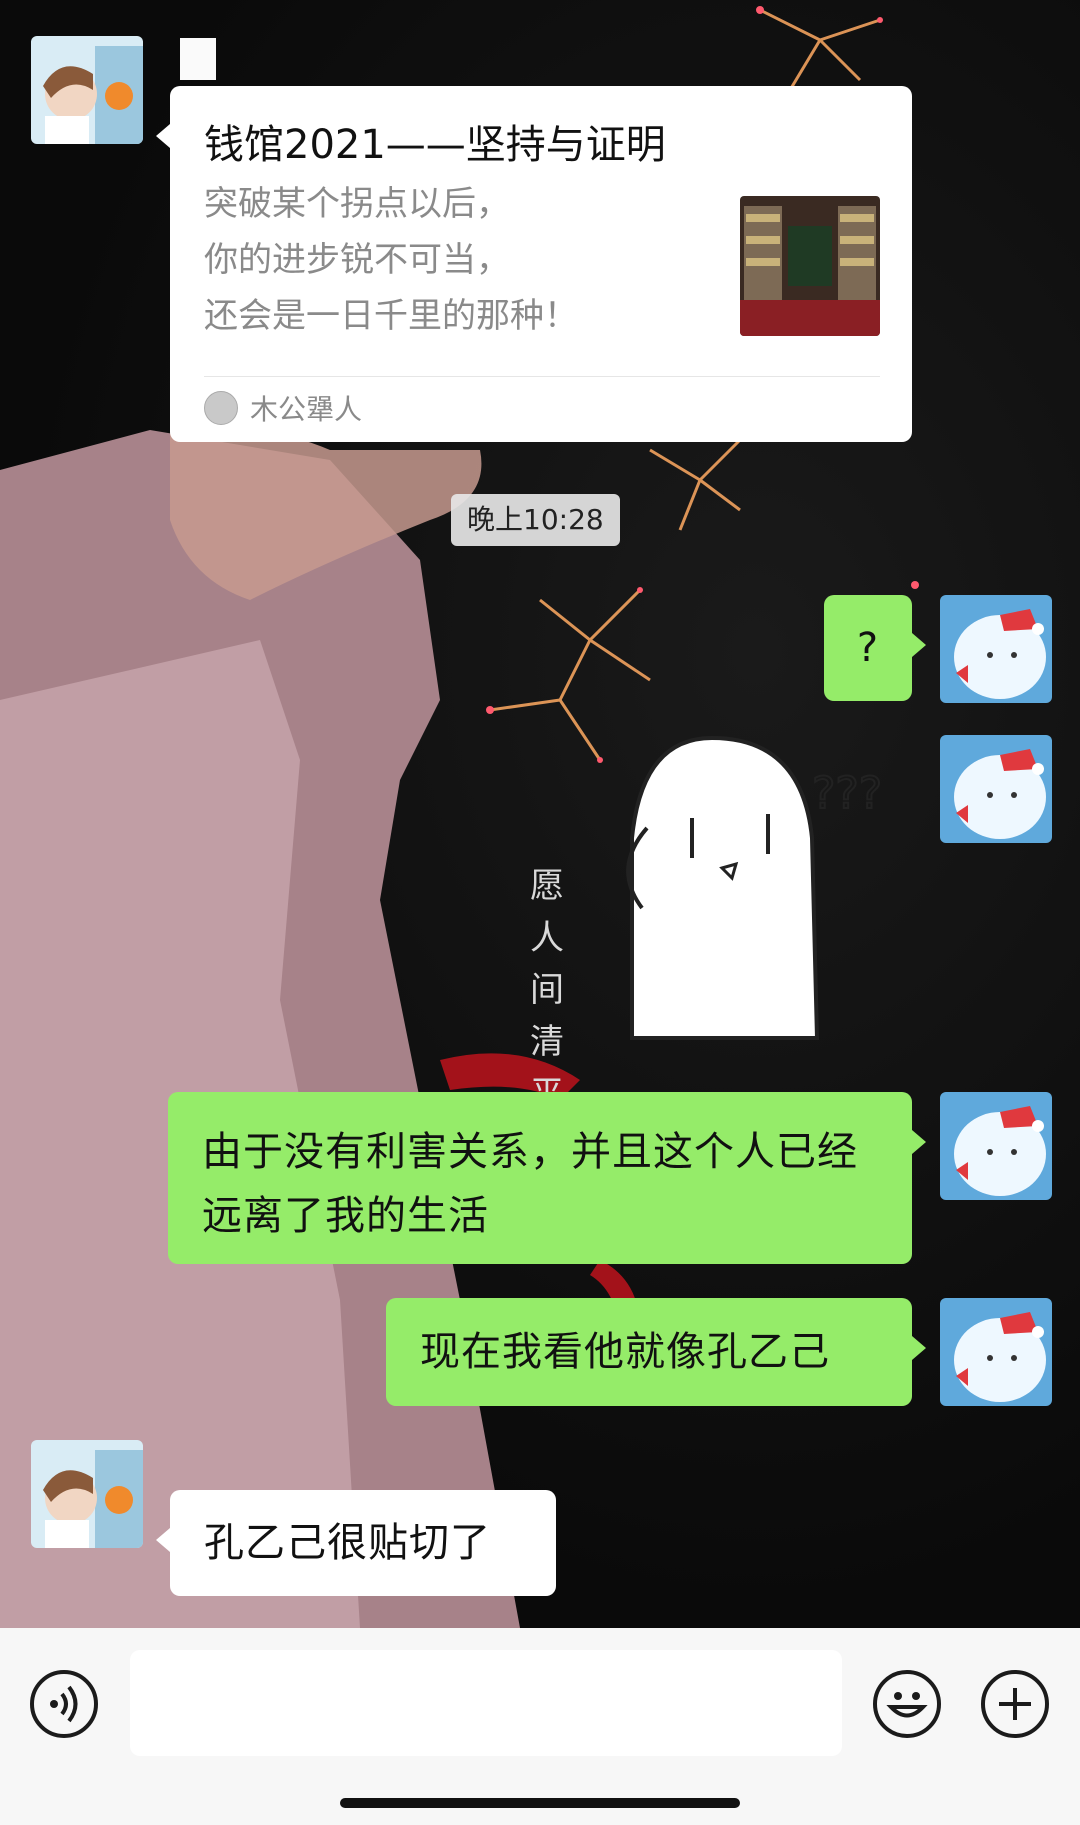 The height and width of the screenshot is (1825, 1080). What do you see at coordinates (221, 408) in the screenshot?
I see `source-avatar-icon` at bounding box center [221, 408].